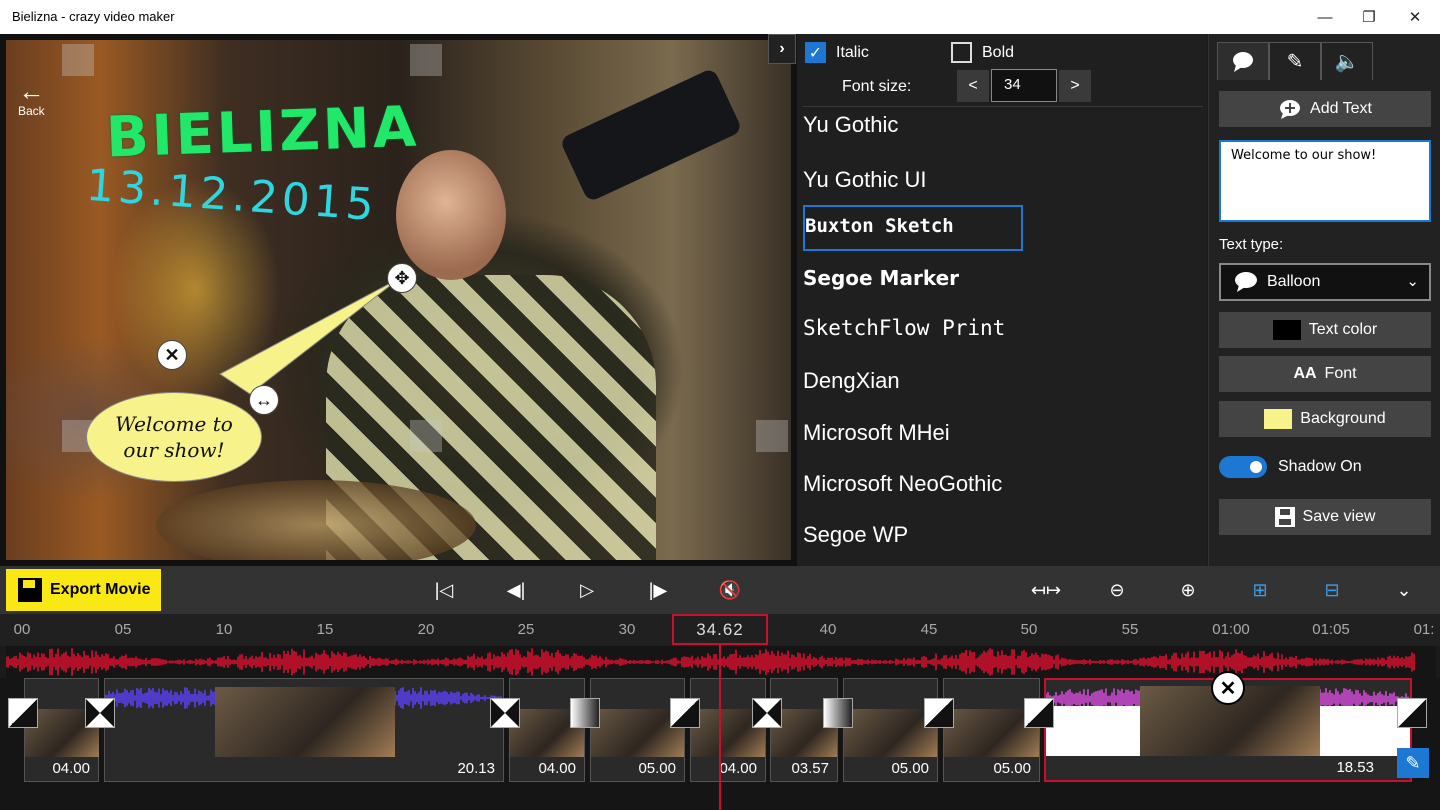 The image size is (1440, 810). Describe the element at coordinates (1093, 731) in the screenshot. I see `clip-thumbnail` at that location.